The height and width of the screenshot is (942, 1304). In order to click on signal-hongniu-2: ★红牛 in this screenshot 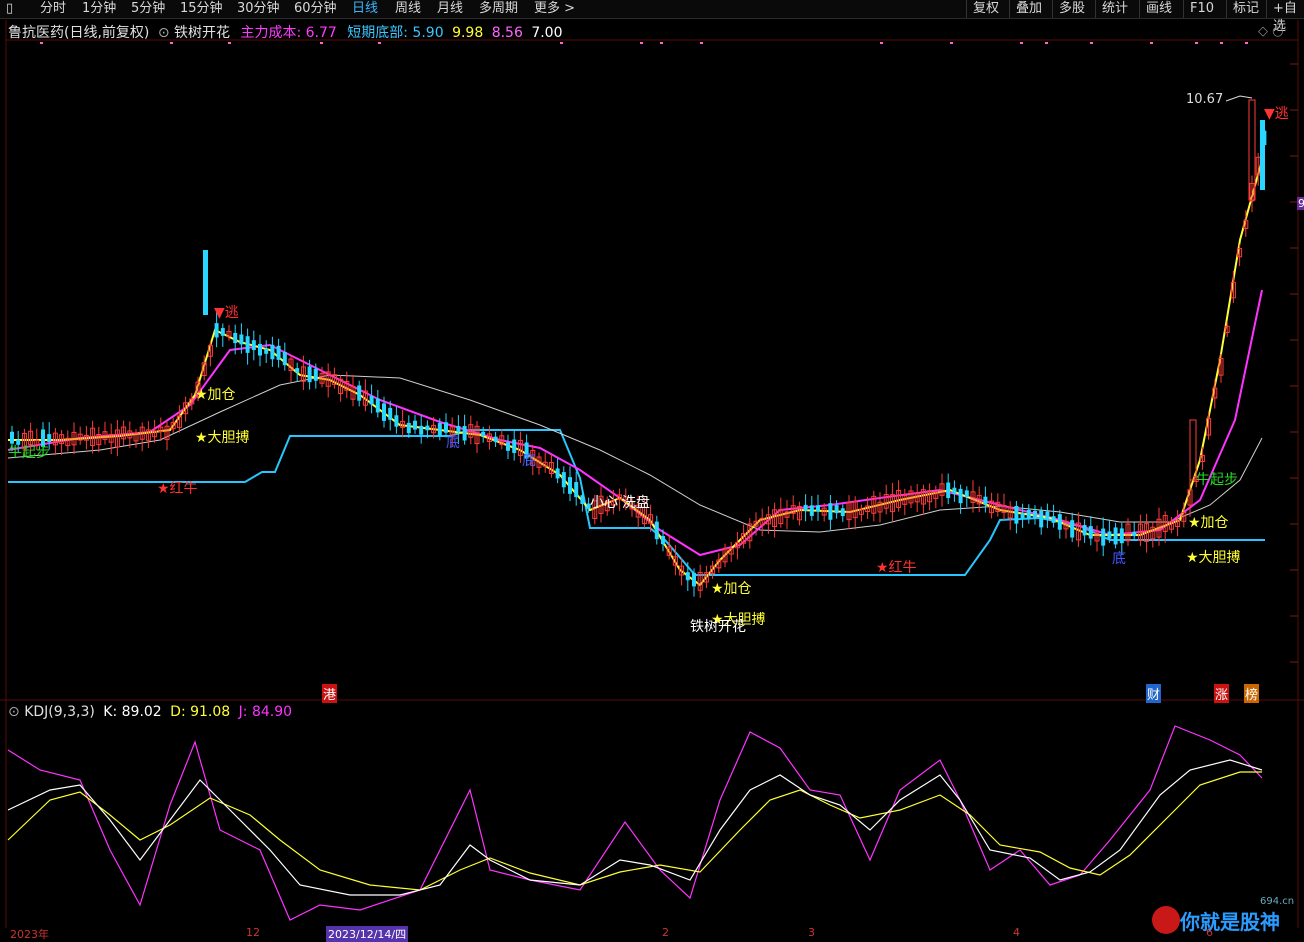, I will do `click(896, 568)`.